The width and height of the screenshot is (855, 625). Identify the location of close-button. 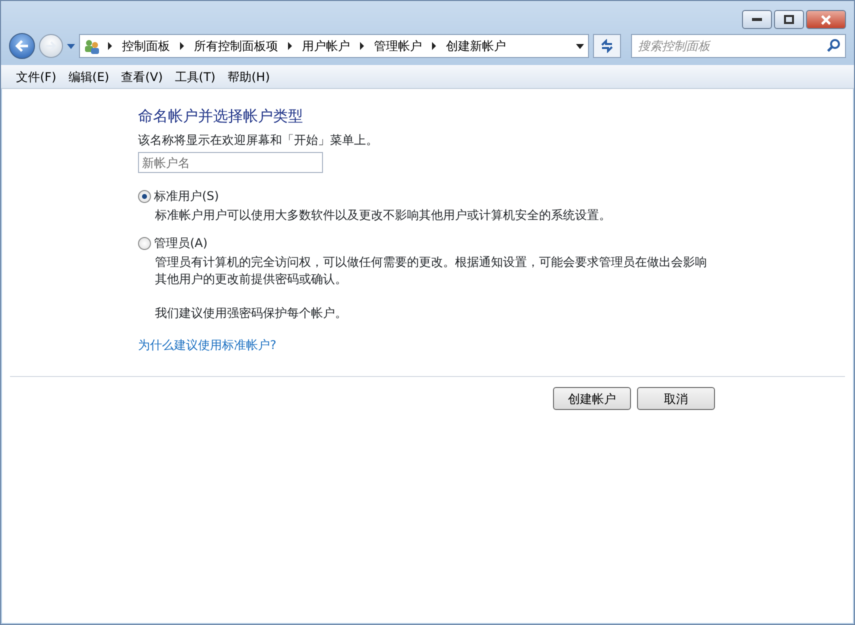
(826, 19).